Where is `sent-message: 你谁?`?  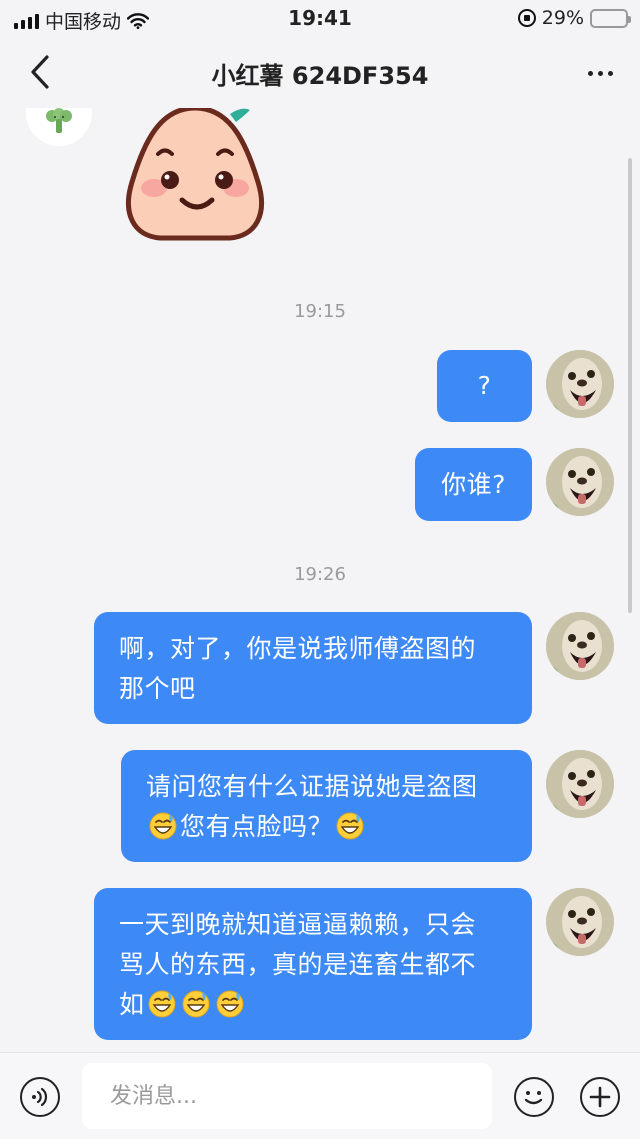
sent-message: 你谁? is located at coordinates (473, 484).